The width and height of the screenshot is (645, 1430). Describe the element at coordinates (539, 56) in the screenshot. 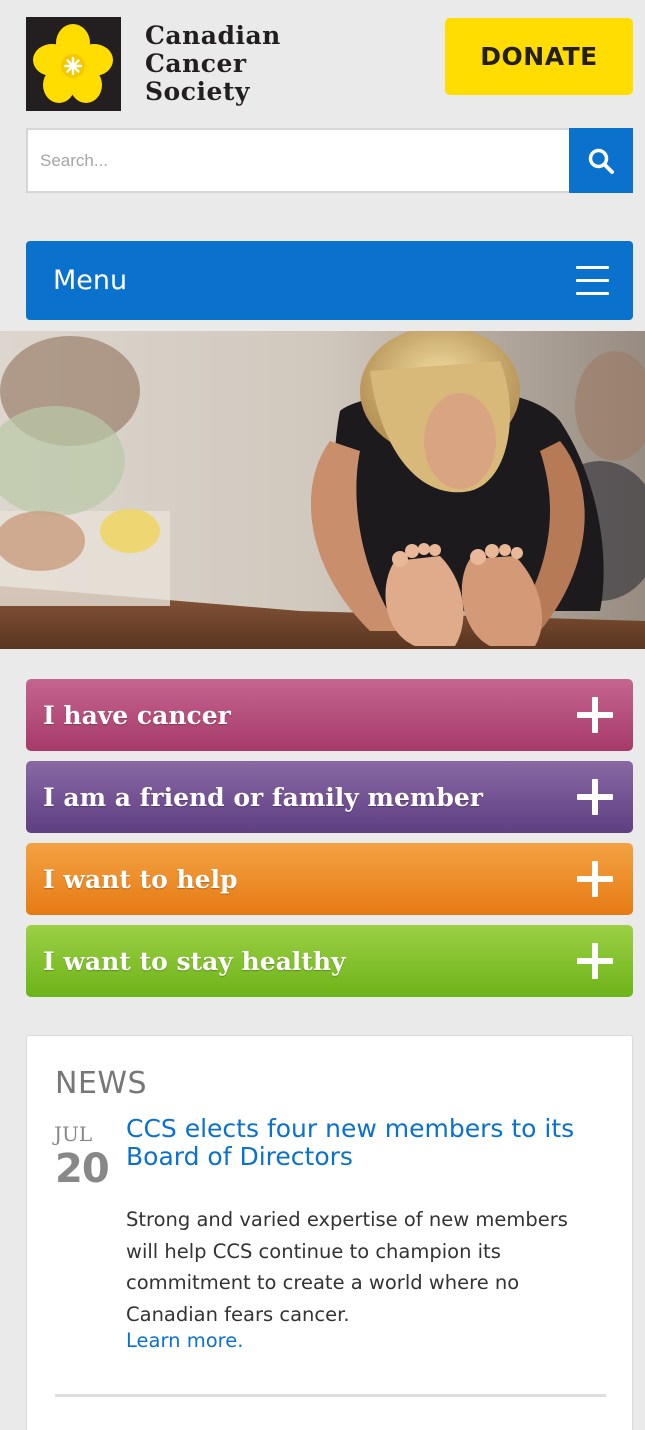

I see `donate-button: DONATE` at that location.